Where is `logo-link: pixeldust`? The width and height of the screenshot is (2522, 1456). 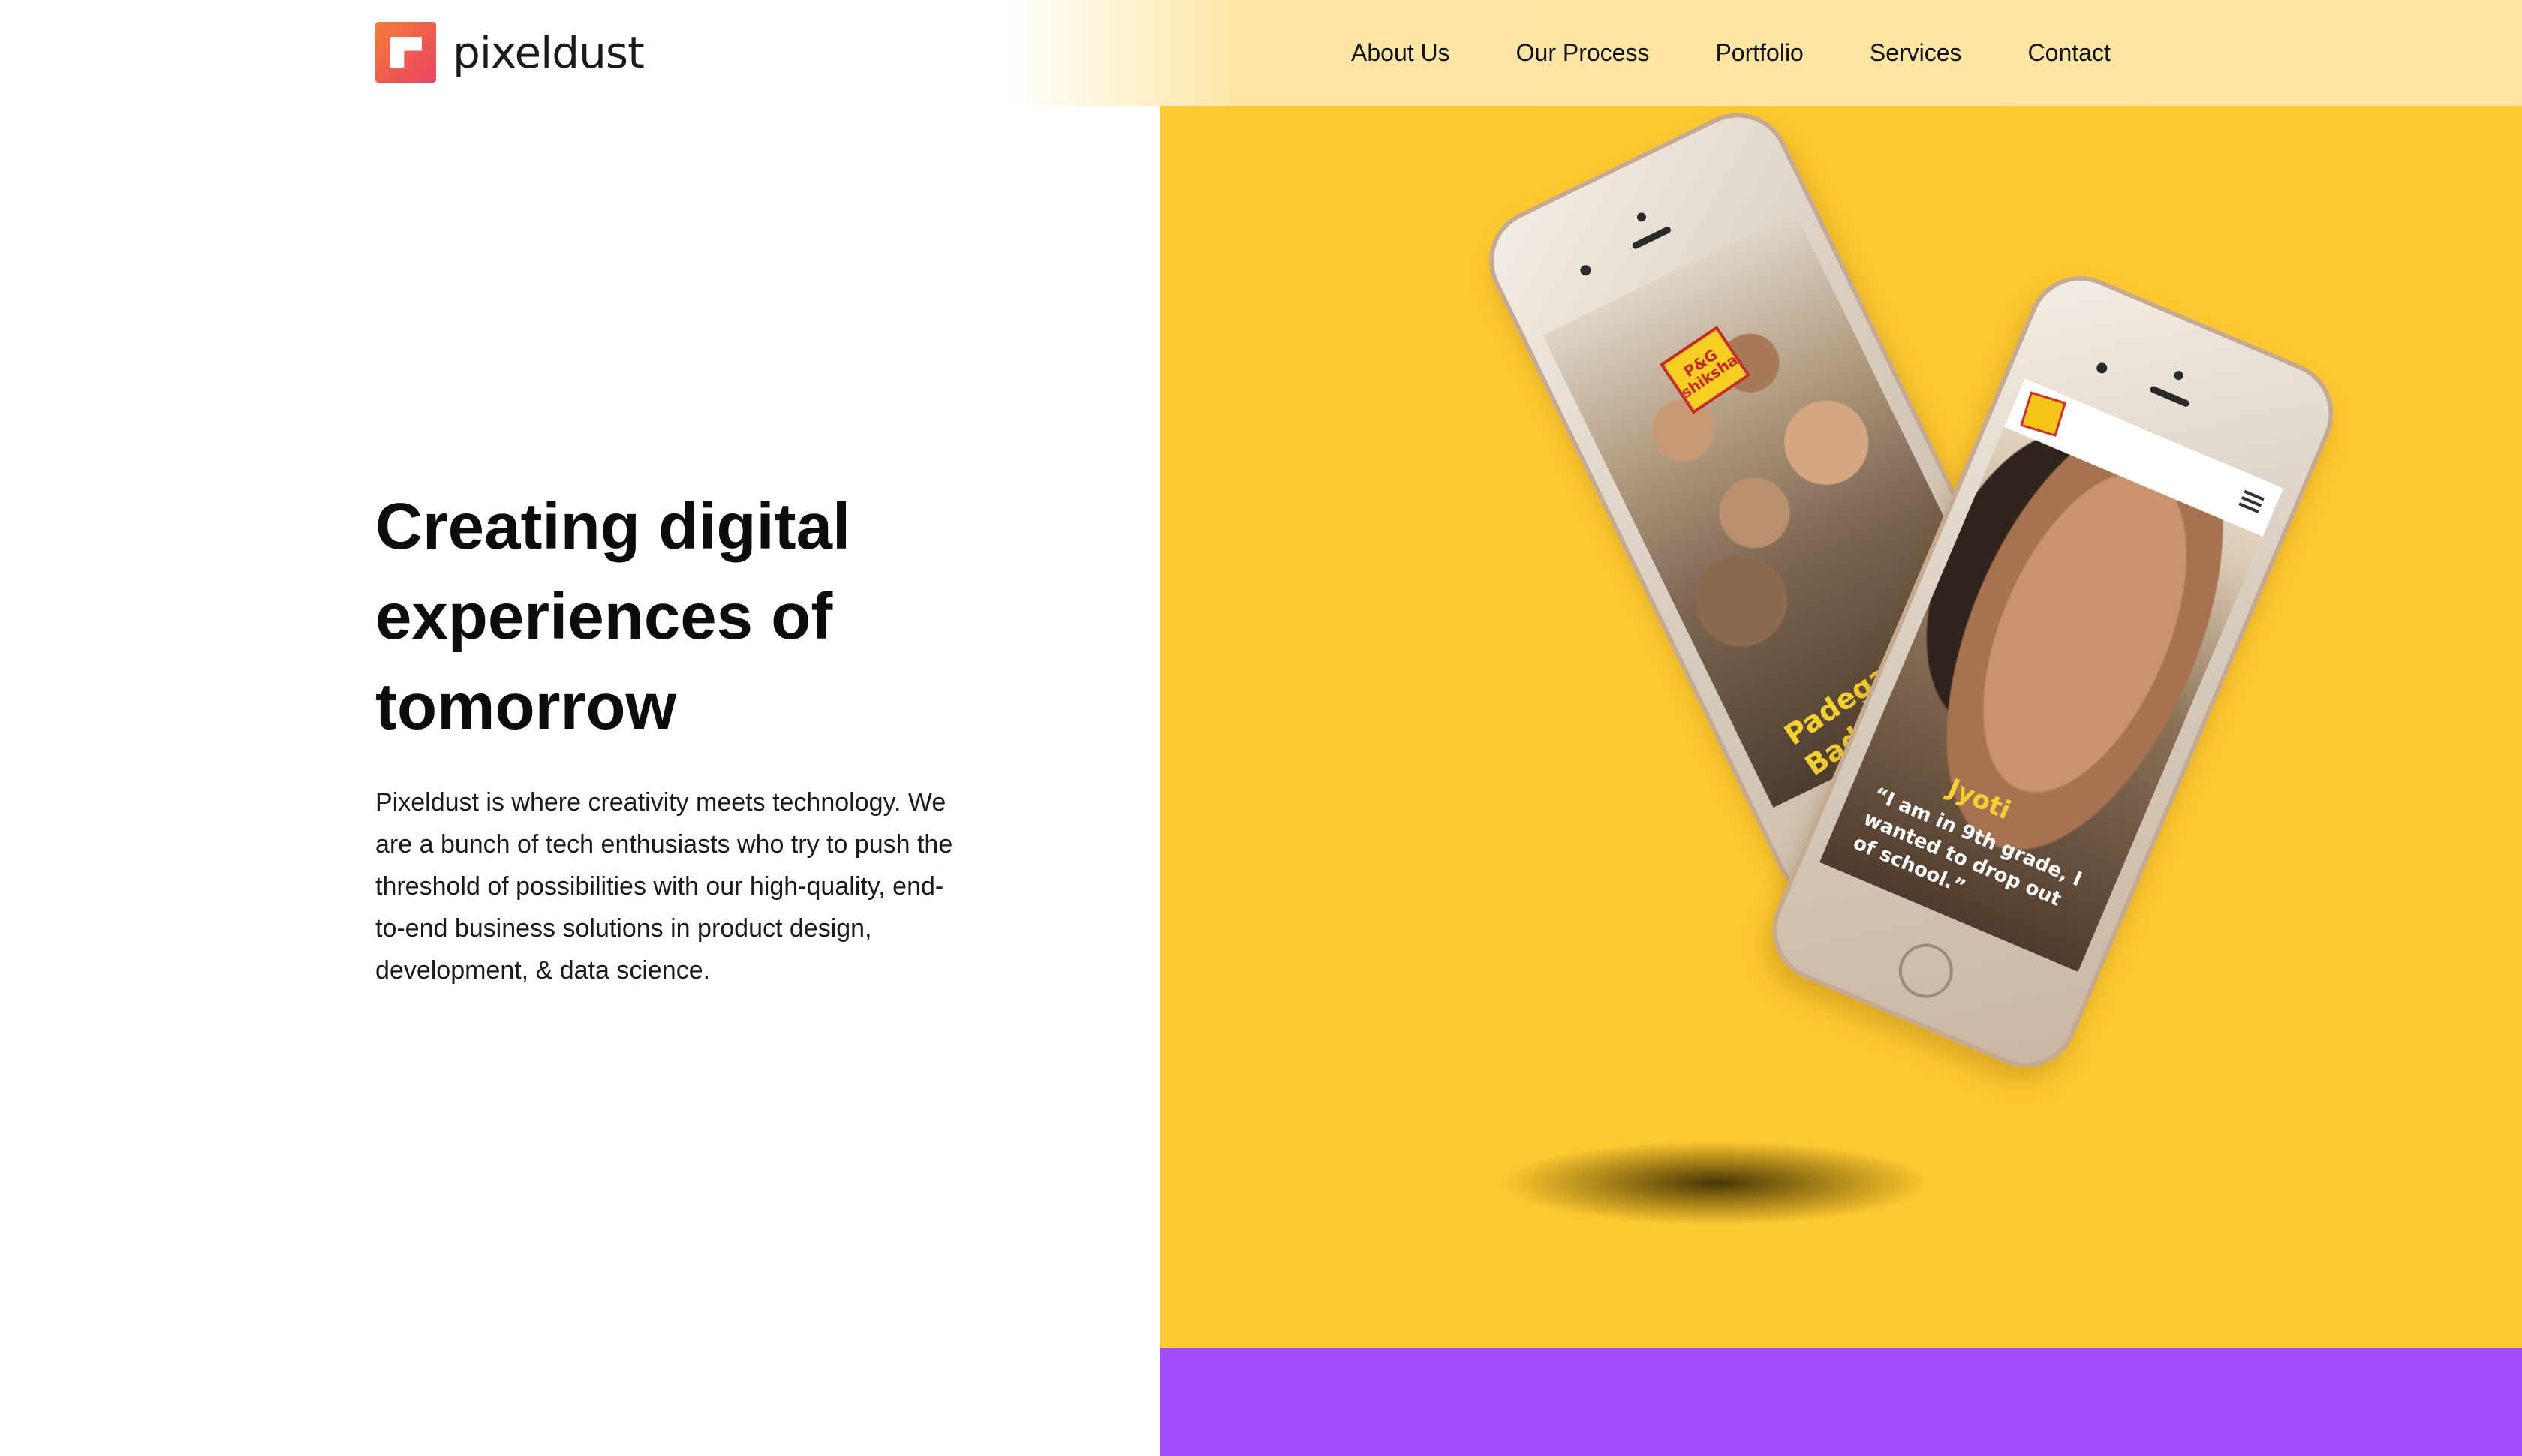
logo-link: pixeldust is located at coordinates (510, 52).